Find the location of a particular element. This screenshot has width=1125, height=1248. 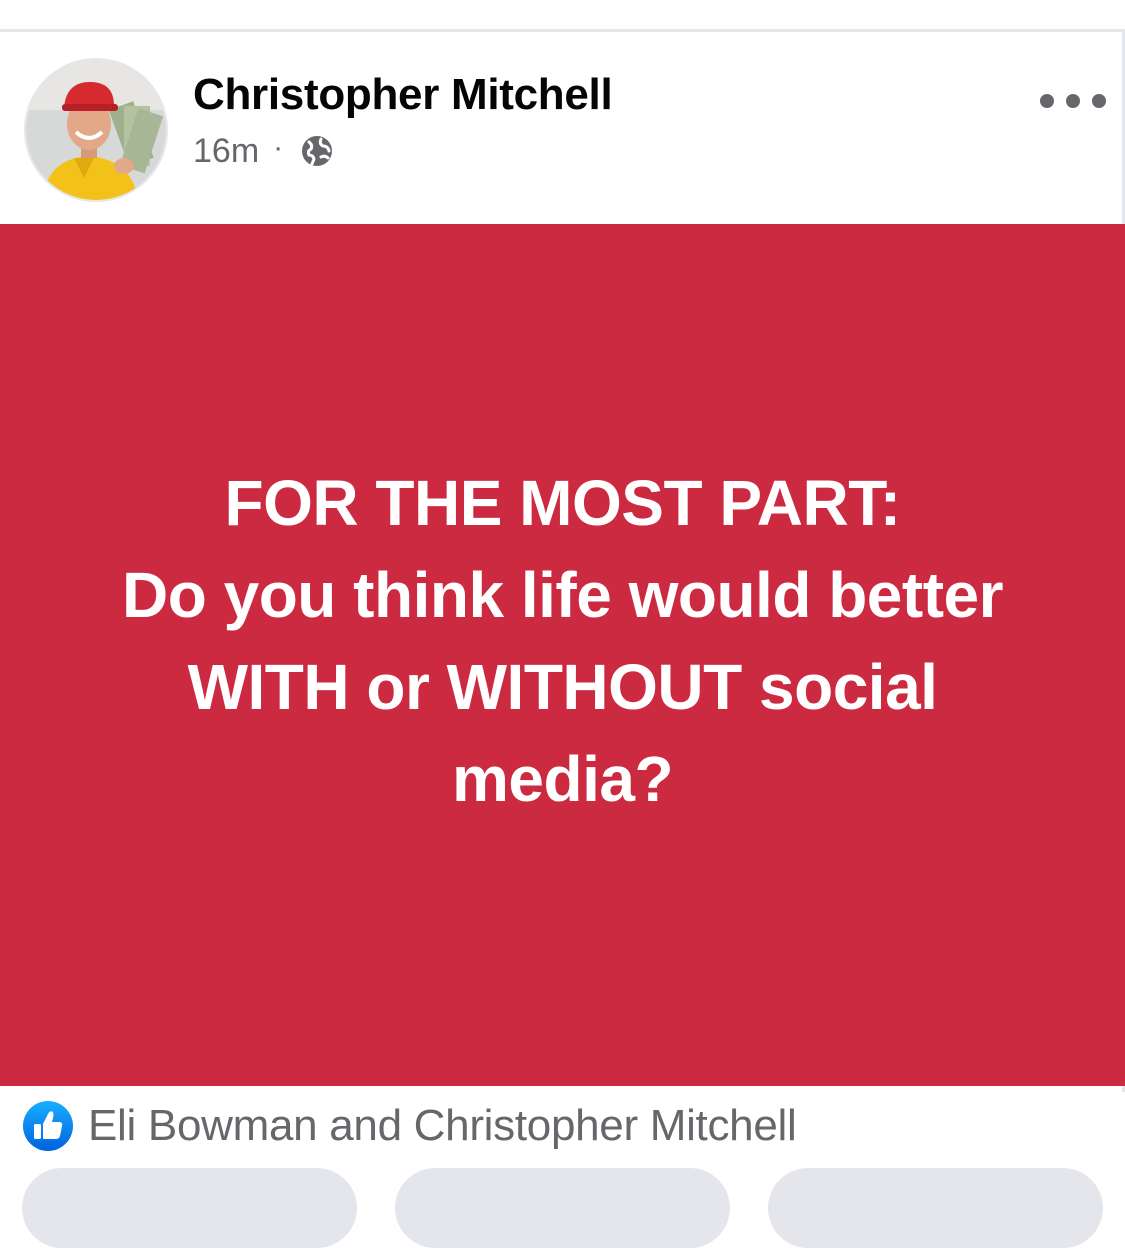

avatar-photo is located at coordinates (96, 130).